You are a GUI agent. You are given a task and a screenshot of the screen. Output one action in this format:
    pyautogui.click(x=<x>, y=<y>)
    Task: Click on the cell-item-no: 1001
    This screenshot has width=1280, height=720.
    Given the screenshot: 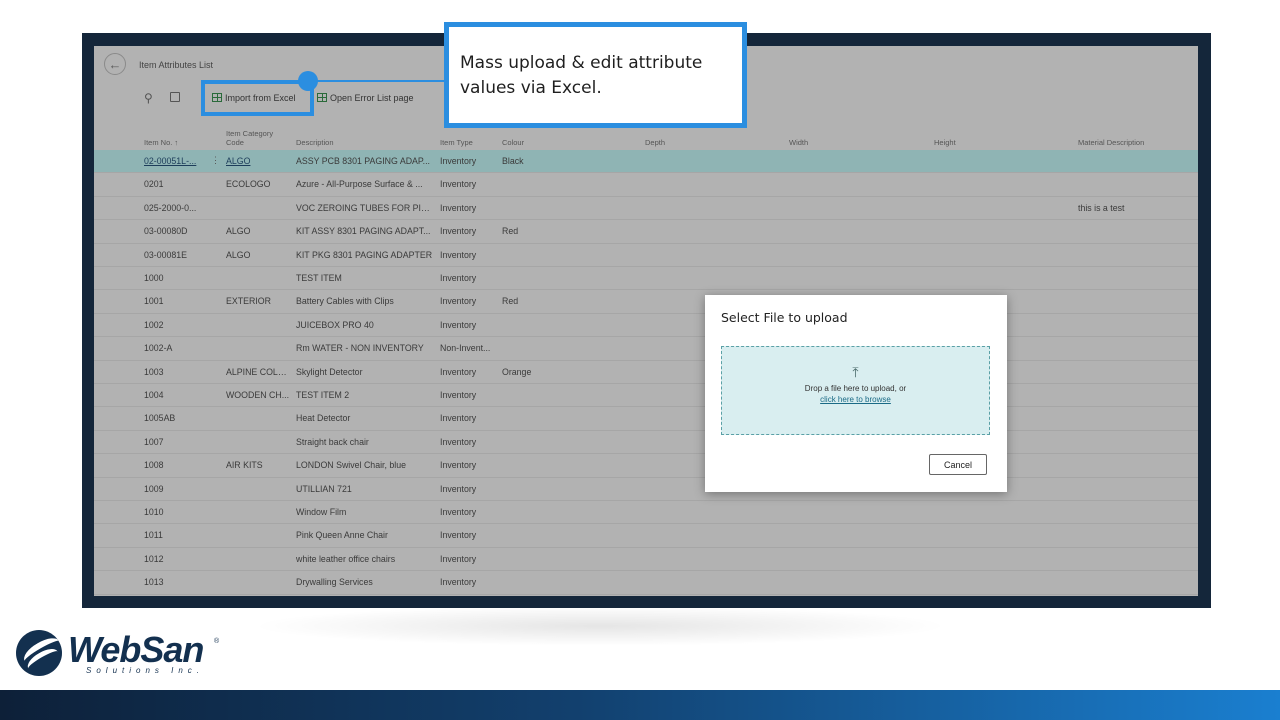 What is the action you would take?
    pyautogui.click(x=175, y=301)
    